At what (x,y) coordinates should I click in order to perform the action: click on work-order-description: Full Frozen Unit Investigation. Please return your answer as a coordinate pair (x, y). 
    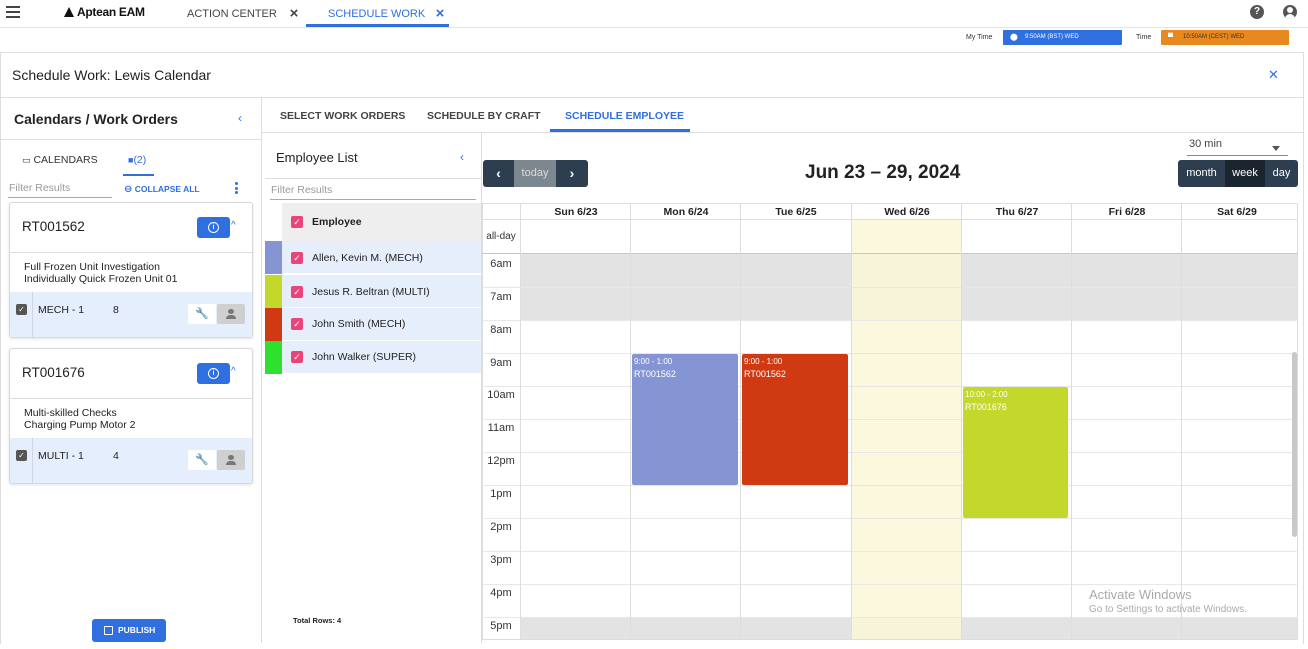
    Looking at the image, I should click on (92, 267).